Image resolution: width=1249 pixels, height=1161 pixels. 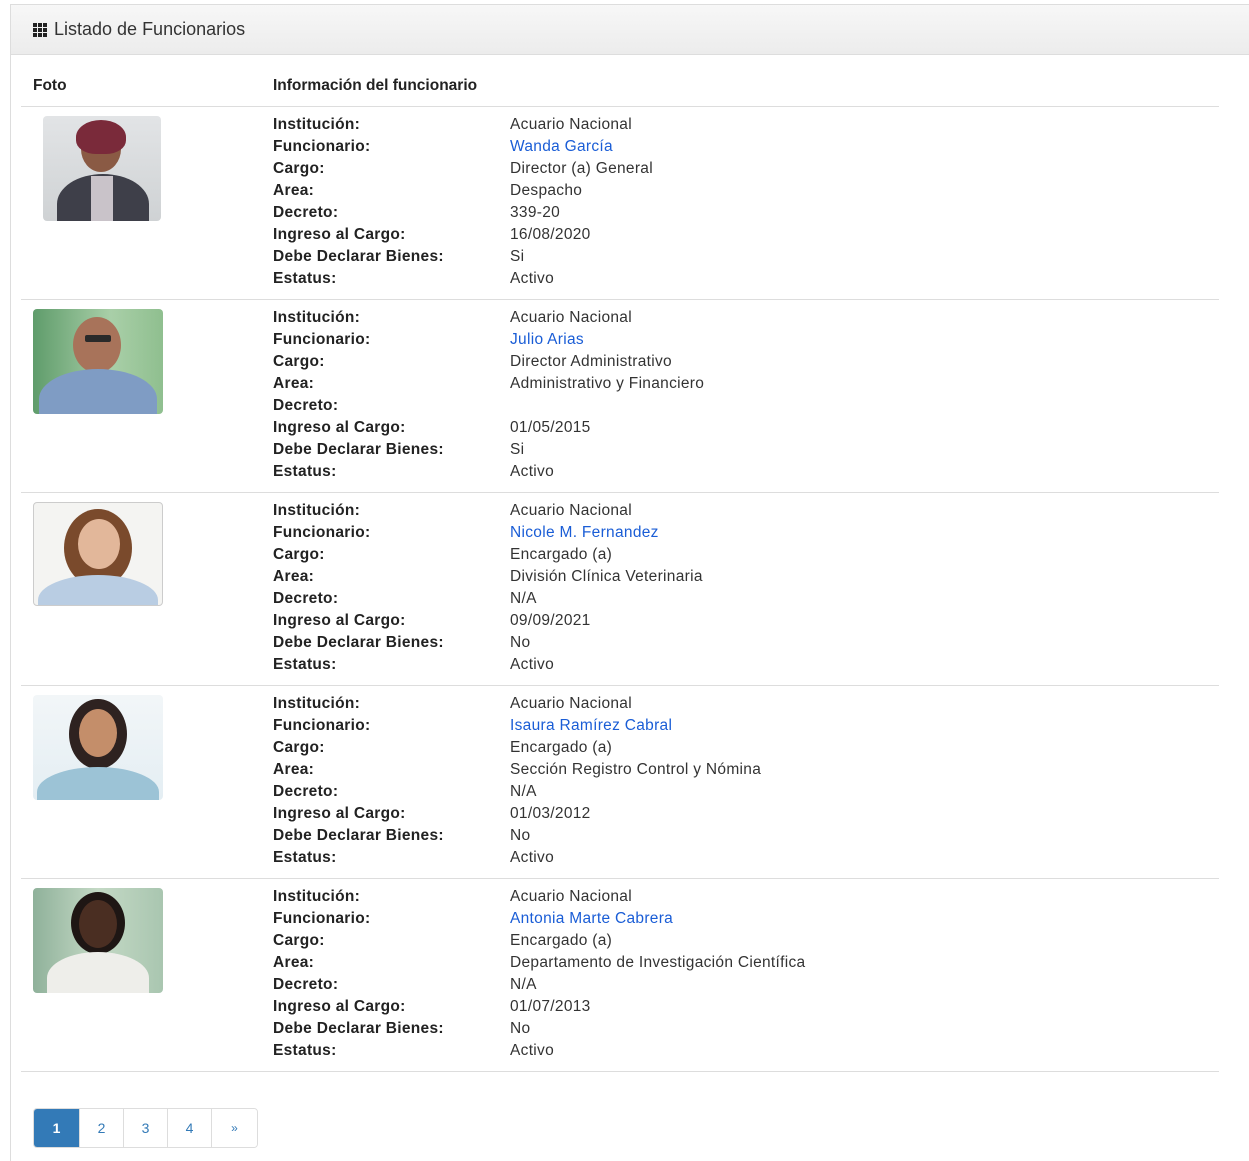 I want to click on page-button-1: 1, so click(x=56, y=1128).